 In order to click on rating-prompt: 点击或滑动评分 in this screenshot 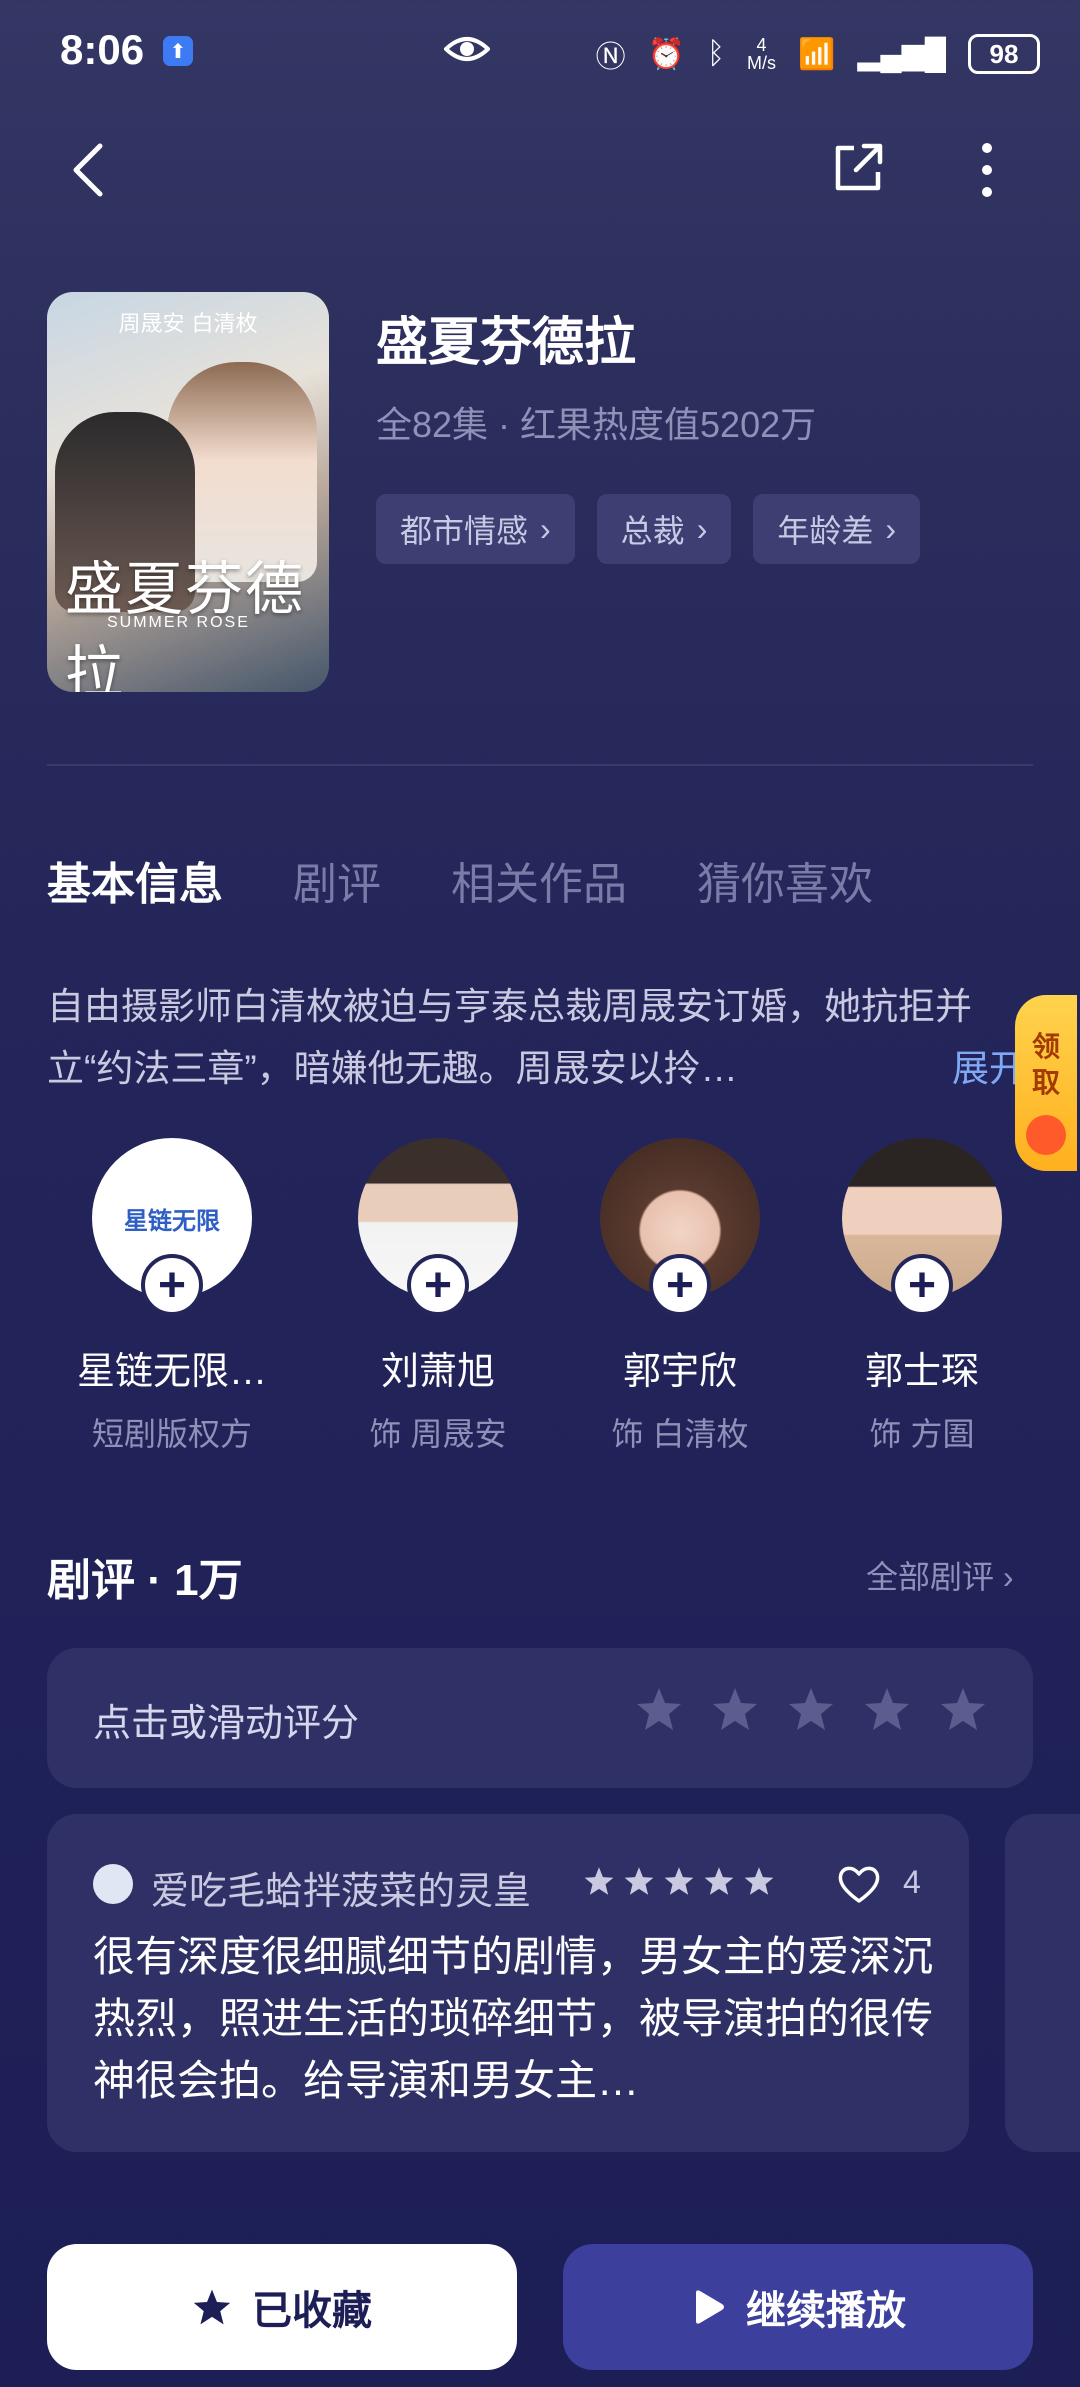, I will do `click(226, 1724)`.